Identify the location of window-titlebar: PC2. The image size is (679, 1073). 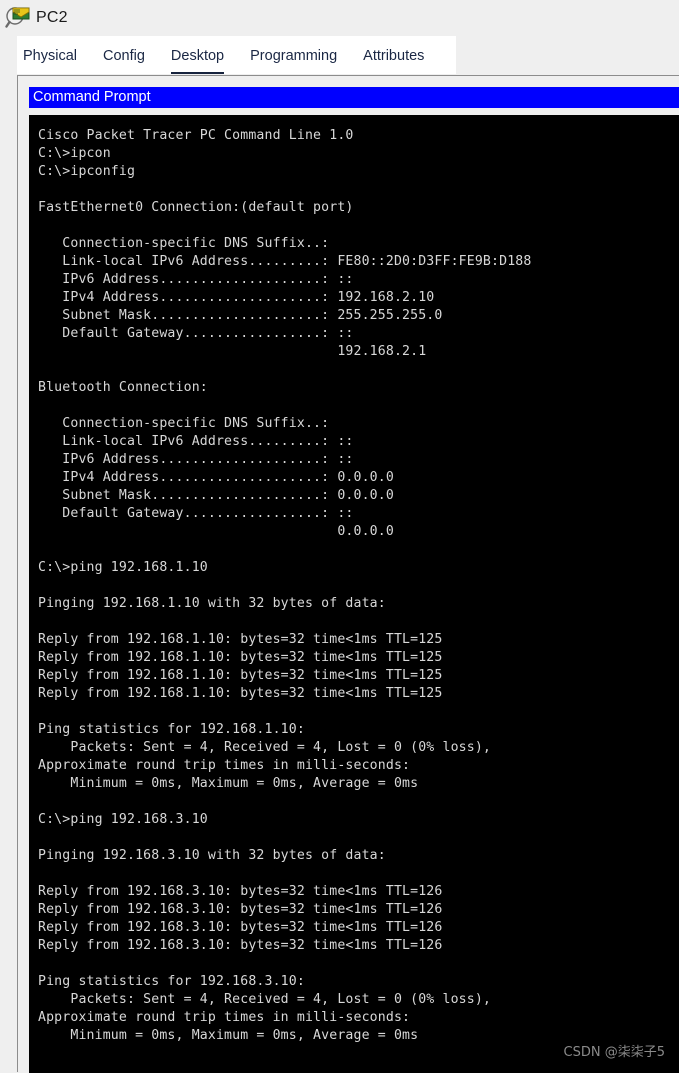
(339, 18).